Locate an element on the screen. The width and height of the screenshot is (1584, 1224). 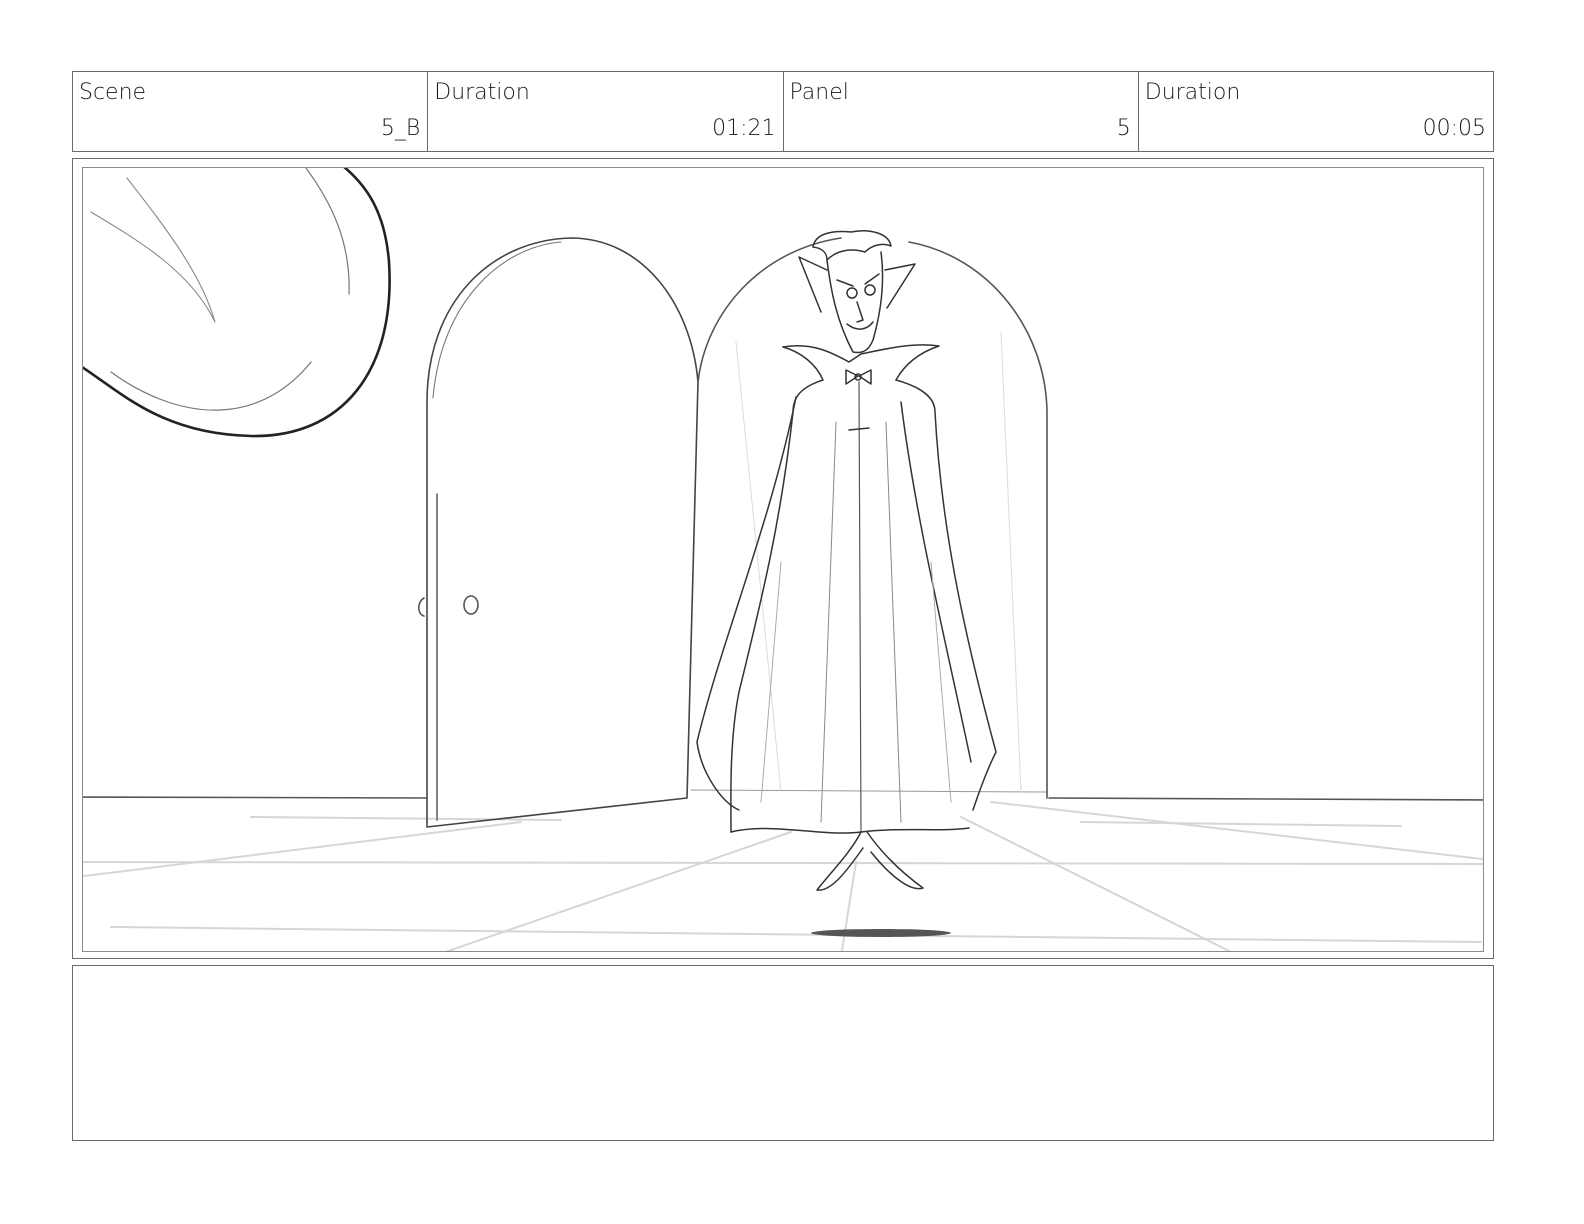
panel-cell: Panel 5 is located at coordinates (961, 111).